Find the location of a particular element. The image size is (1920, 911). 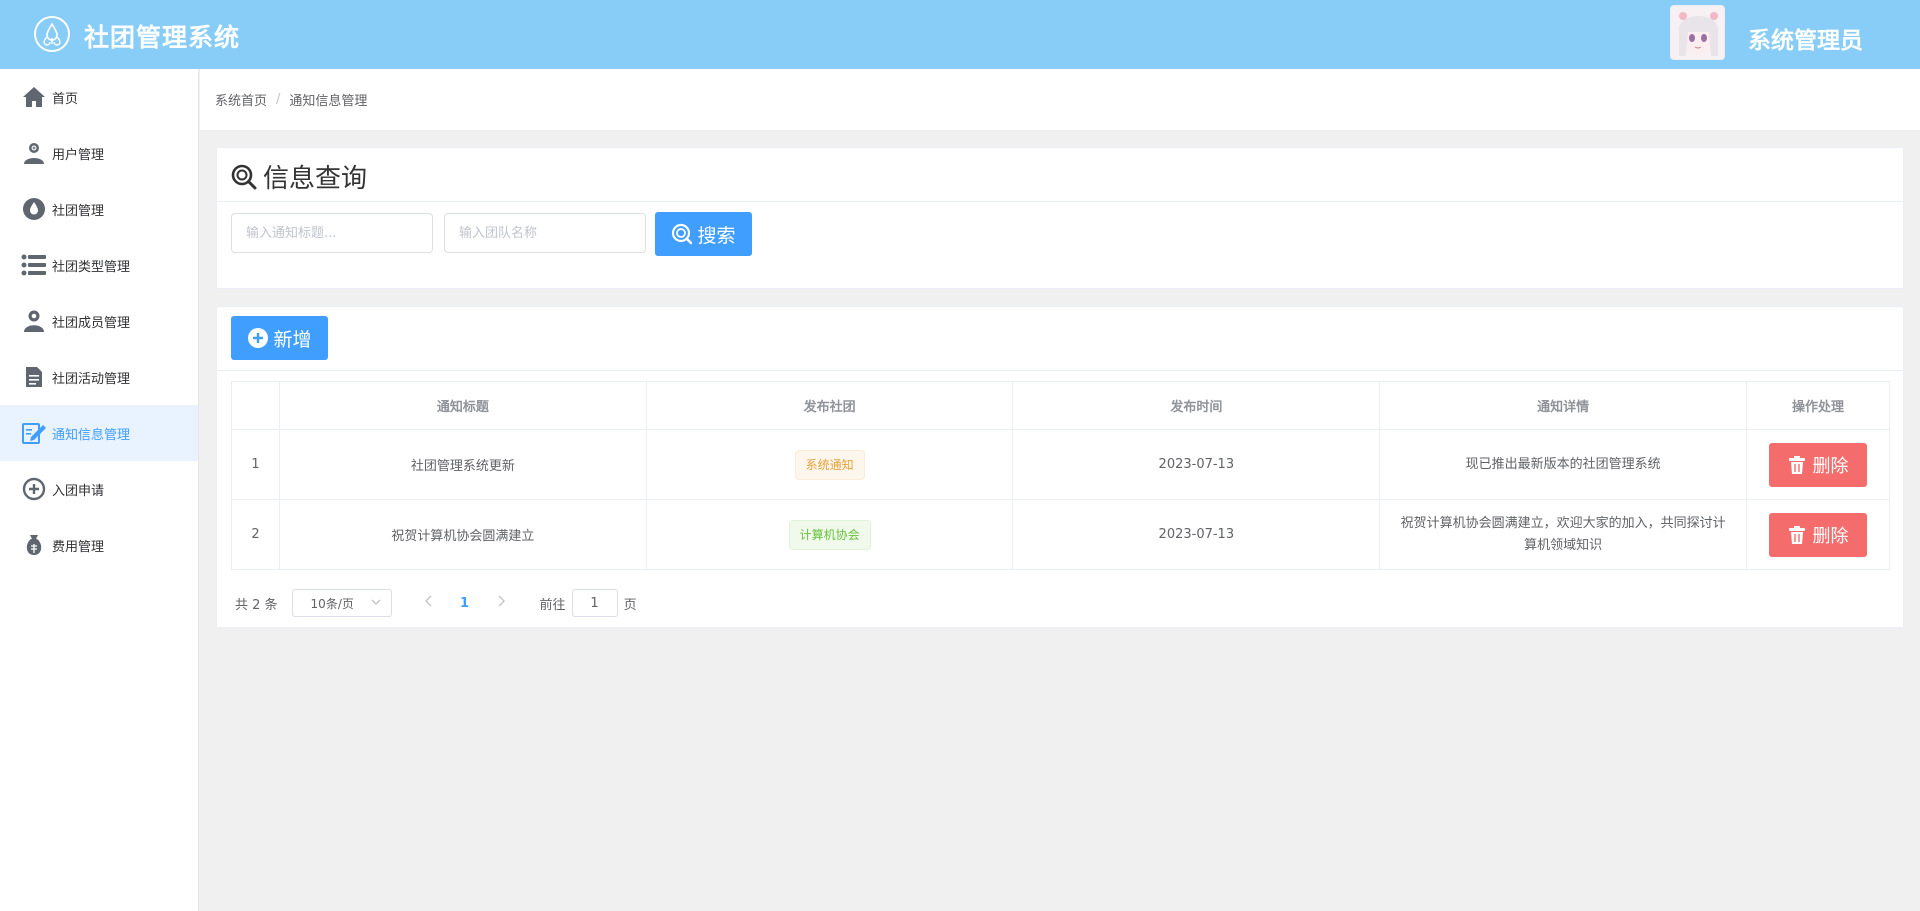

sidebar-item-label: 社团类型管理 is located at coordinates (91, 267).